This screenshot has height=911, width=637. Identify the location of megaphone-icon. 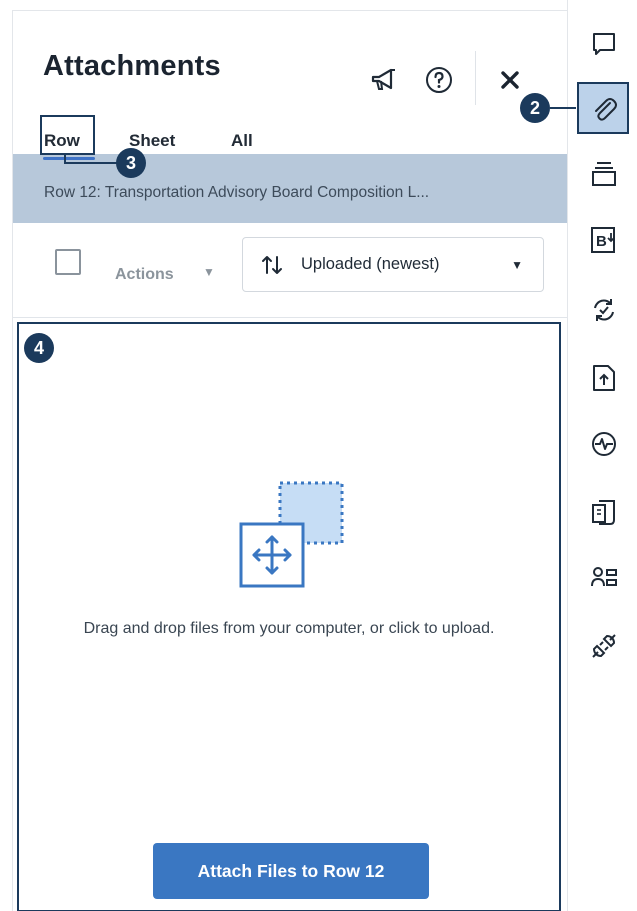
(384, 80).